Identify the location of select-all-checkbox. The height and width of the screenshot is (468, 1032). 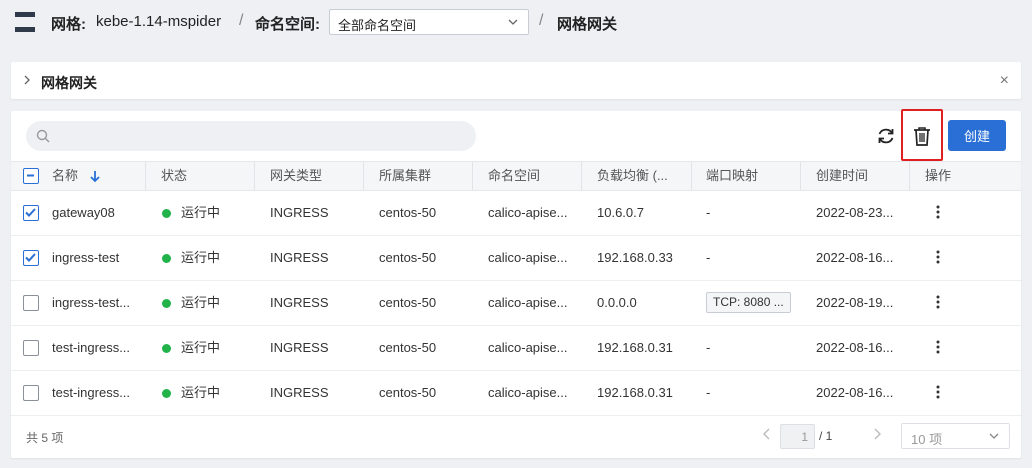
(31, 176).